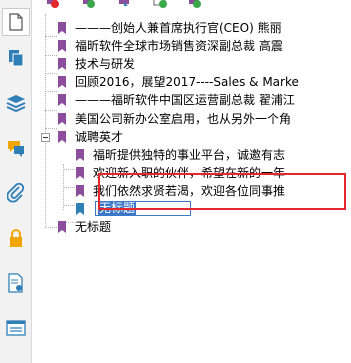 This screenshot has width=351, height=363. What do you see at coordinates (16, 193) in the screenshot?
I see `attachment-icon` at bounding box center [16, 193].